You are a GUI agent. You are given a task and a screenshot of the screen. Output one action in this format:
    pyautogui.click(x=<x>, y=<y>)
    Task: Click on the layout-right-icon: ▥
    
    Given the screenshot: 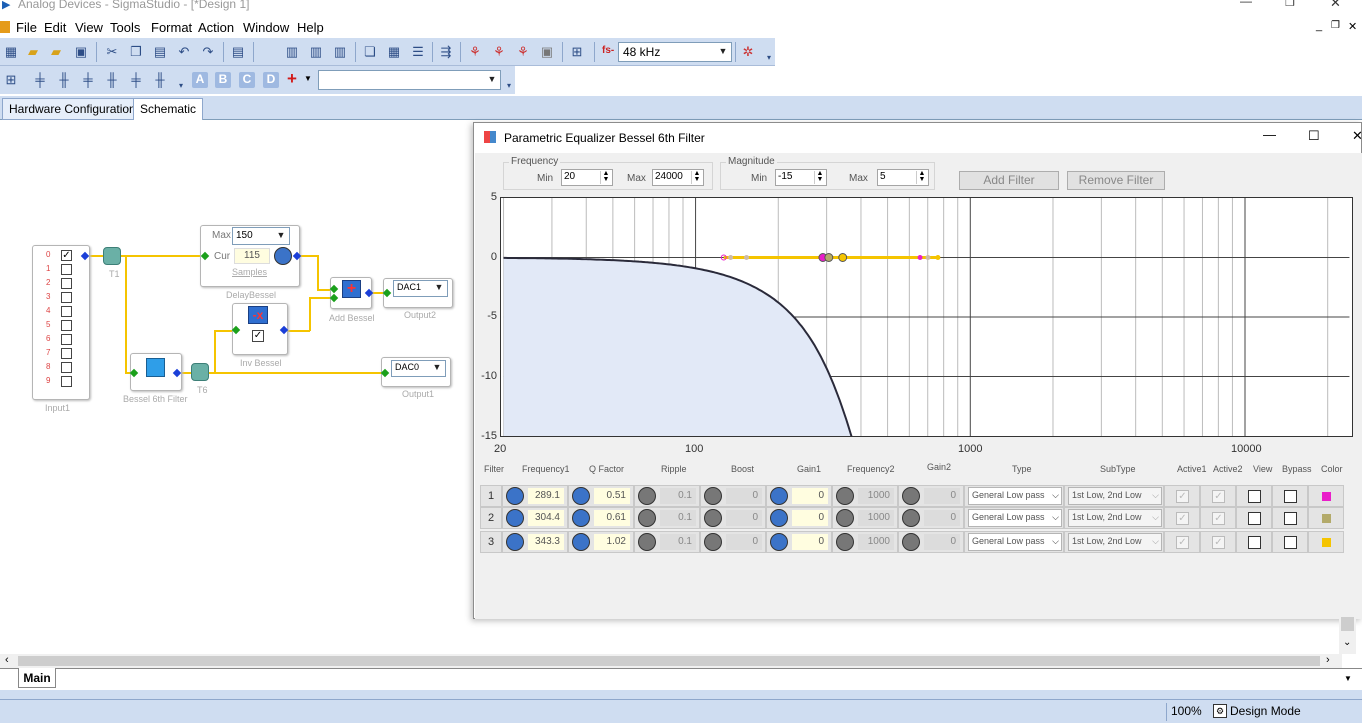 What is the action you would take?
    pyautogui.click(x=340, y=52)
    